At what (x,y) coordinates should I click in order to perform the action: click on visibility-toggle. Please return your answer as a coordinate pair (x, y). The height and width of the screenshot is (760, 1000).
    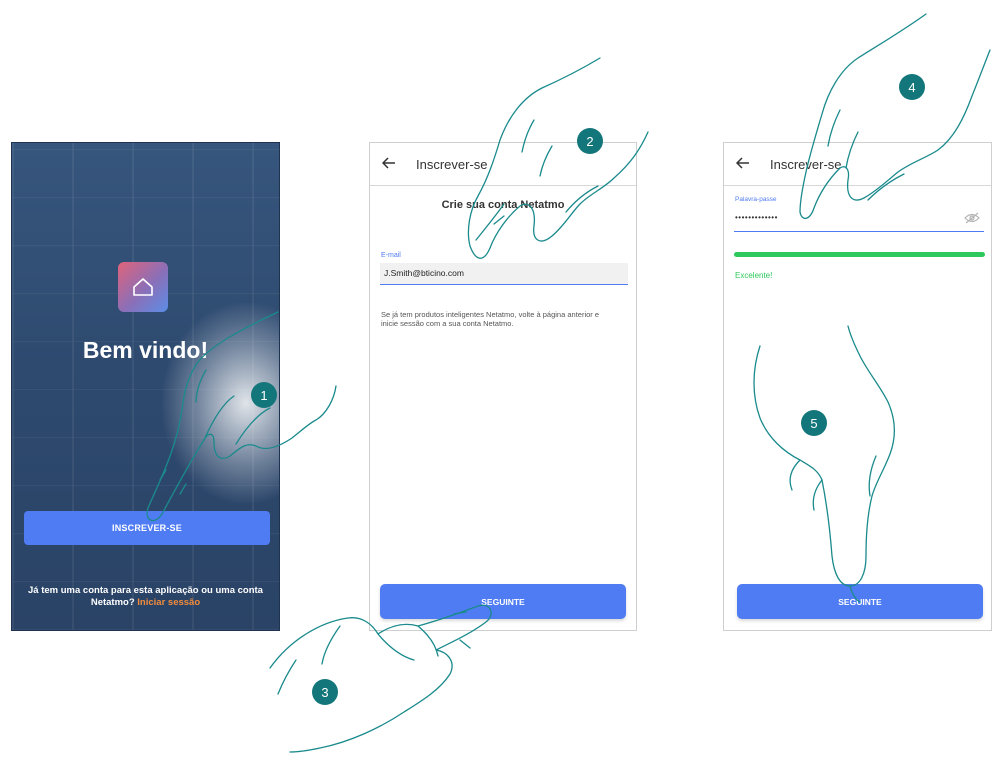
    Looking at the image, I should click on (972, 220).